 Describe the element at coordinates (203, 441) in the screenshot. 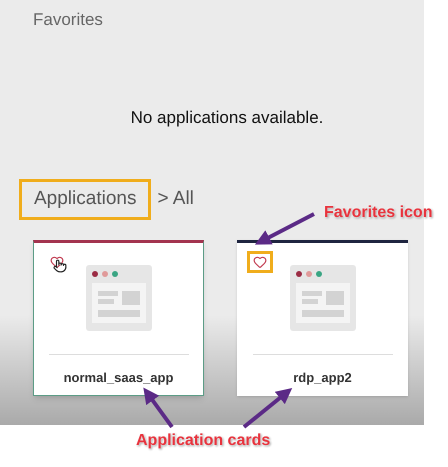

I see `callout-label: Application cards` at that location.